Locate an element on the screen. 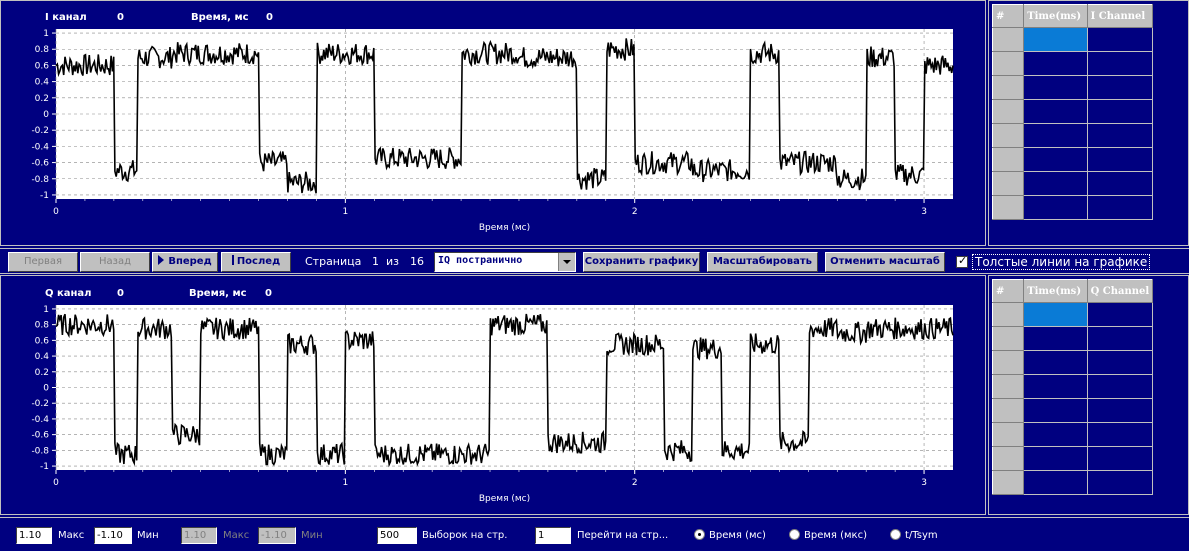  i-channel-table: # Time(ms) I Channel is located at coordinates (1072, 112).